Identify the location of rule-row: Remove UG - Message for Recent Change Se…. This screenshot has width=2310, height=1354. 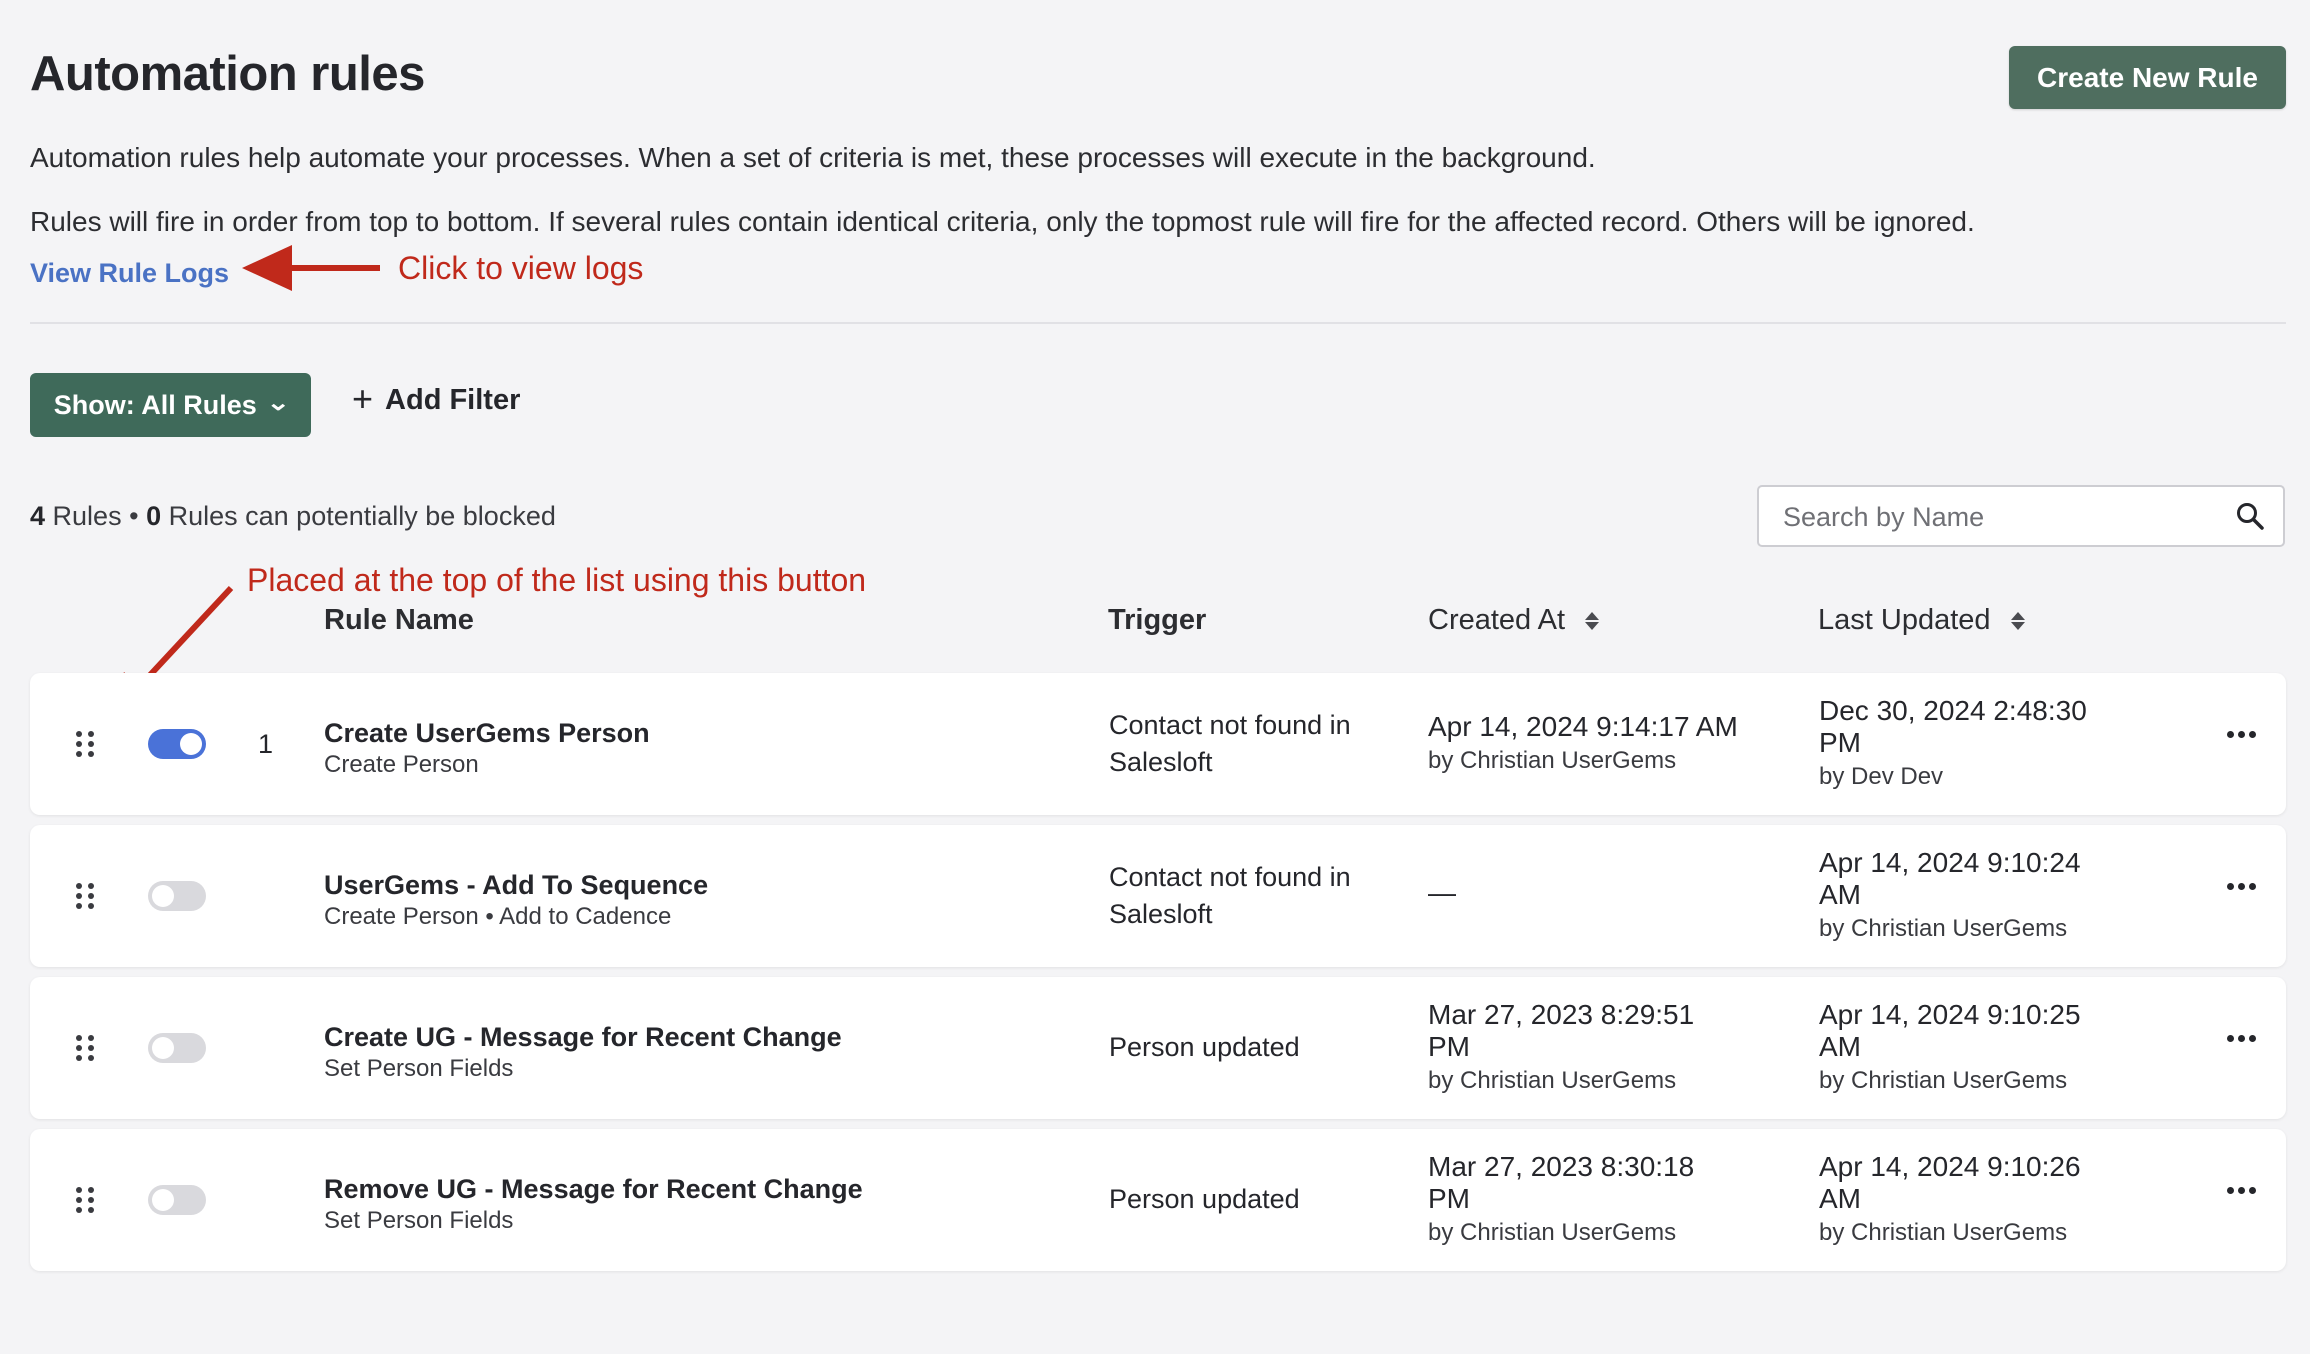
(1158, 1200).